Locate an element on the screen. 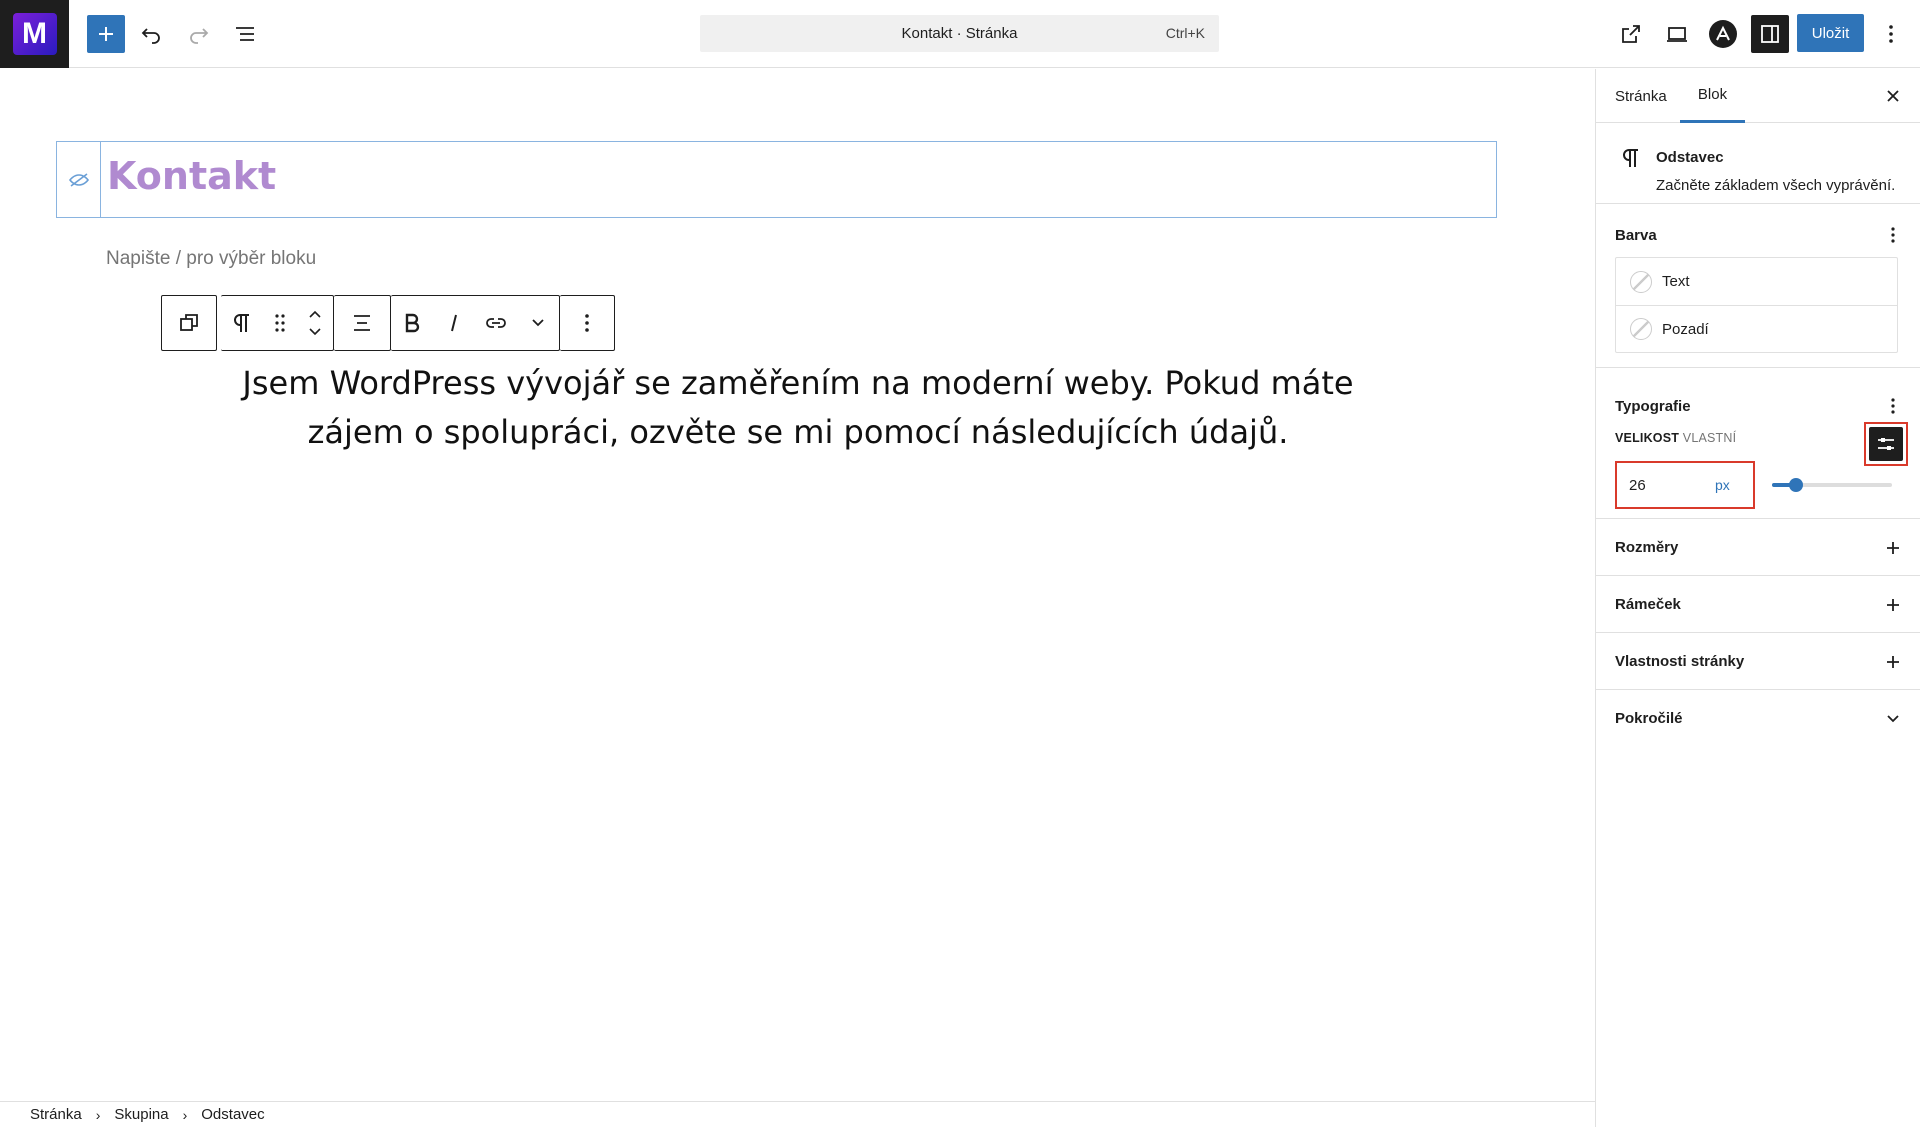  page-title-block: Kontakt is located at coordinates (776, 179).